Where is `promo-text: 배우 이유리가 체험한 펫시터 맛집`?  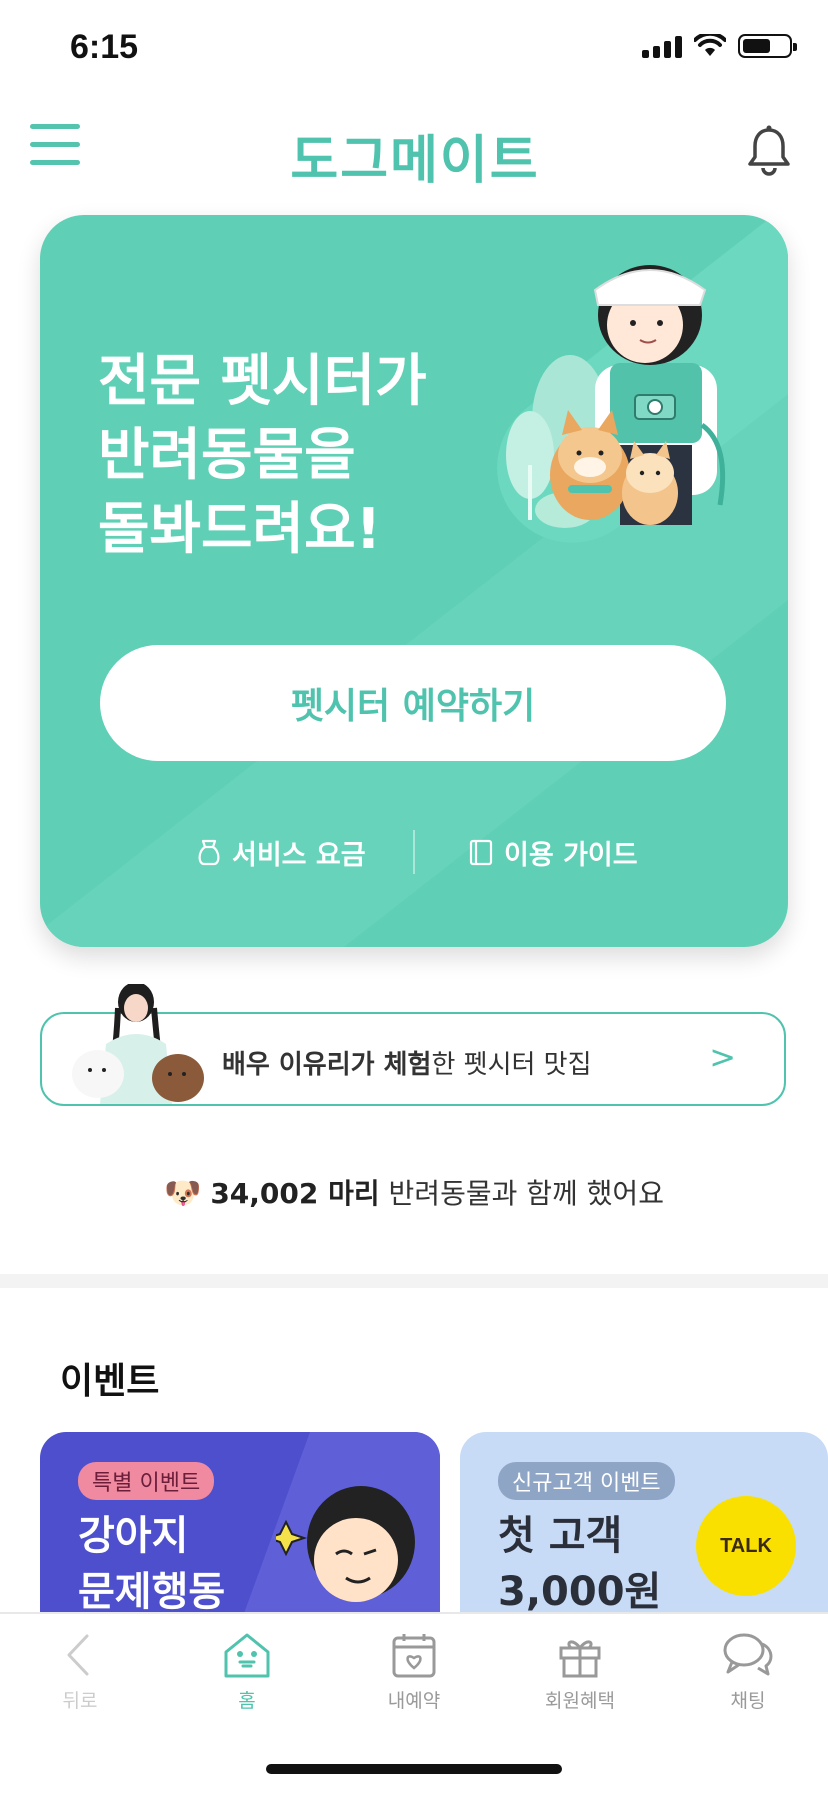
promo-text: 배우 이유리가 체험한 펫시터 맛집 is located at coordinates (407, 1062).